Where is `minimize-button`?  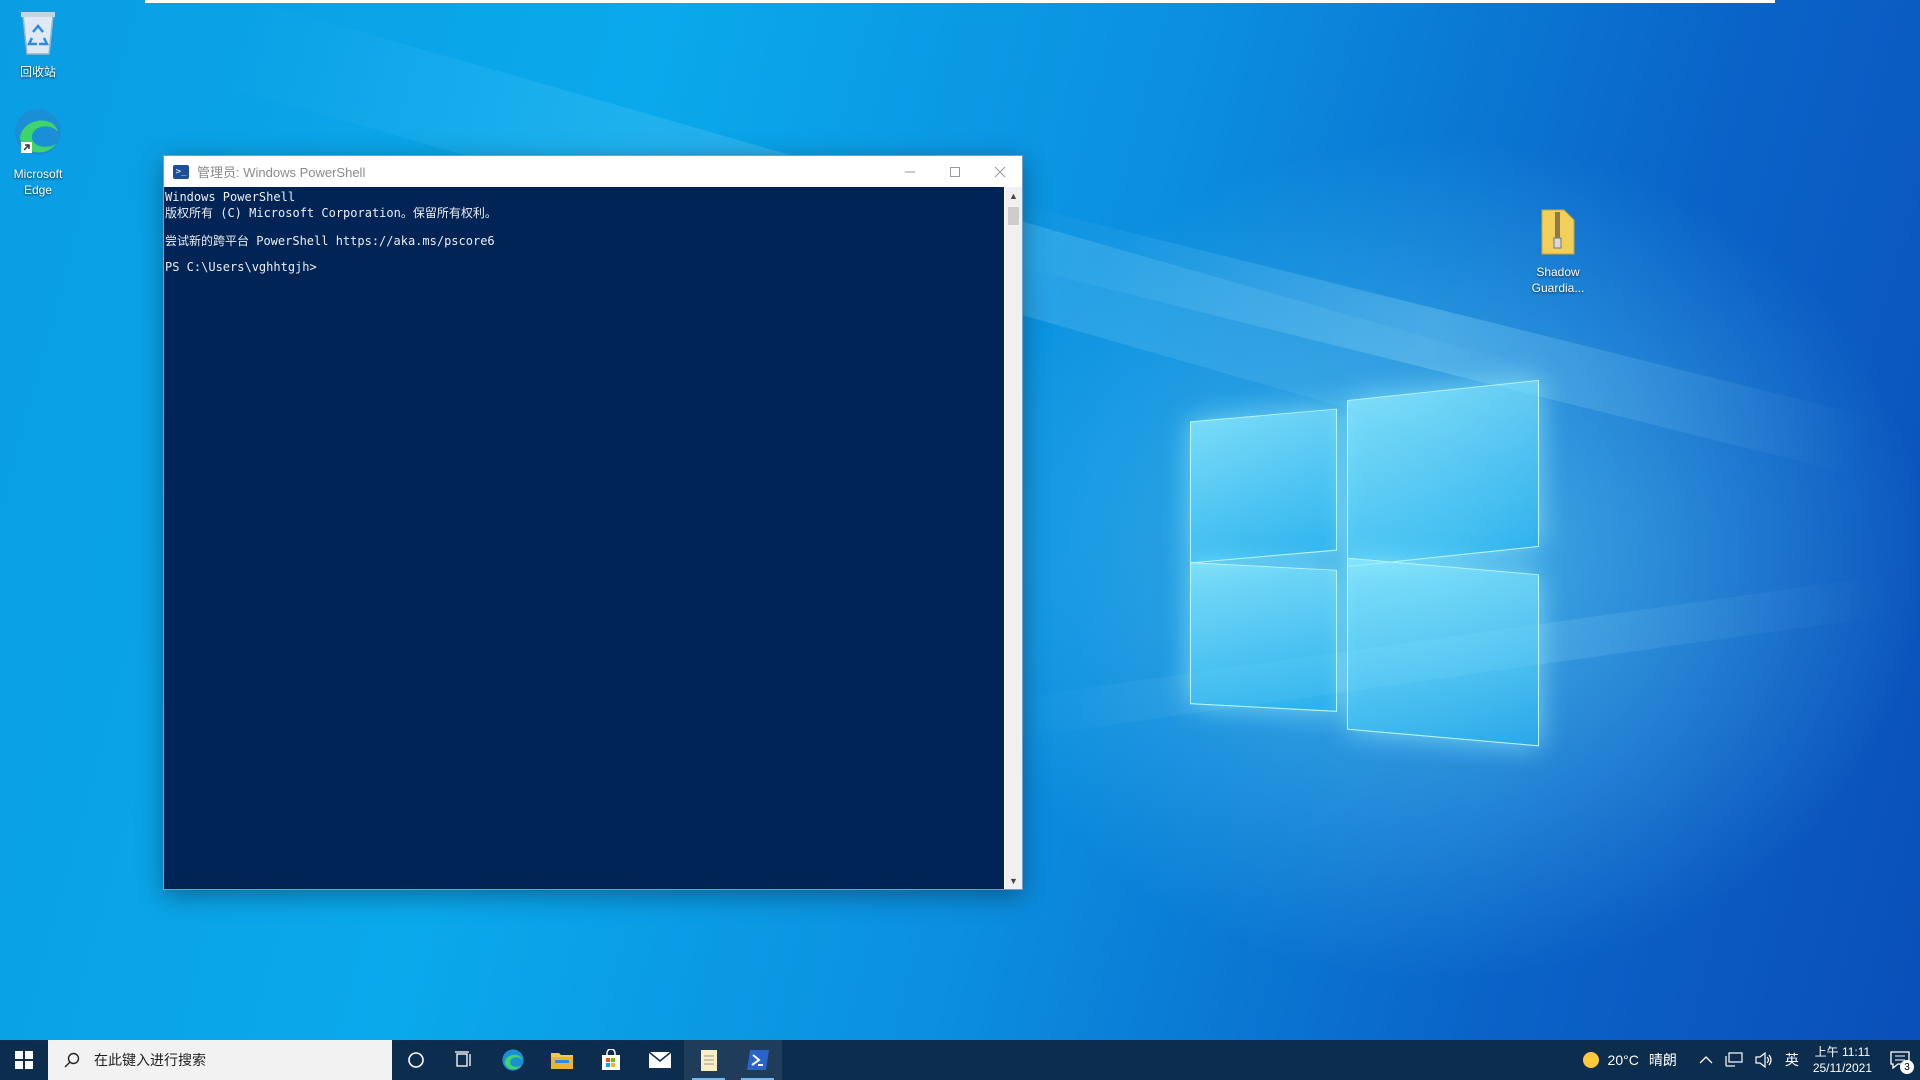
minimize-button is located at coordinates (909, 171).